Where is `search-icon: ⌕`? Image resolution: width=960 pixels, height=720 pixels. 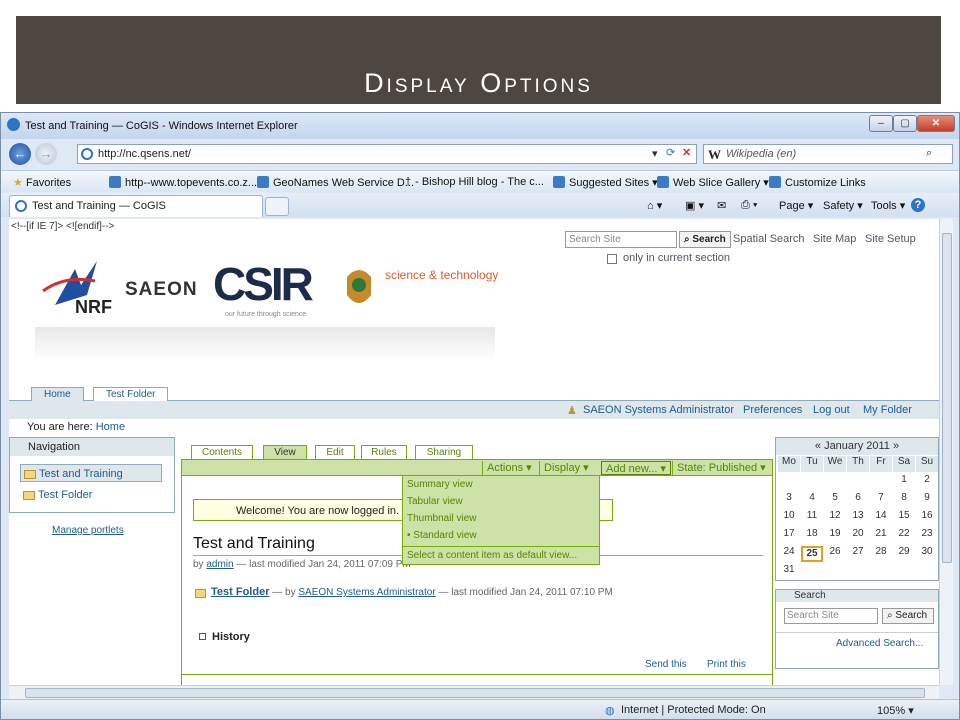
search-icon: ⌕ is located at coordinates (929, 153).